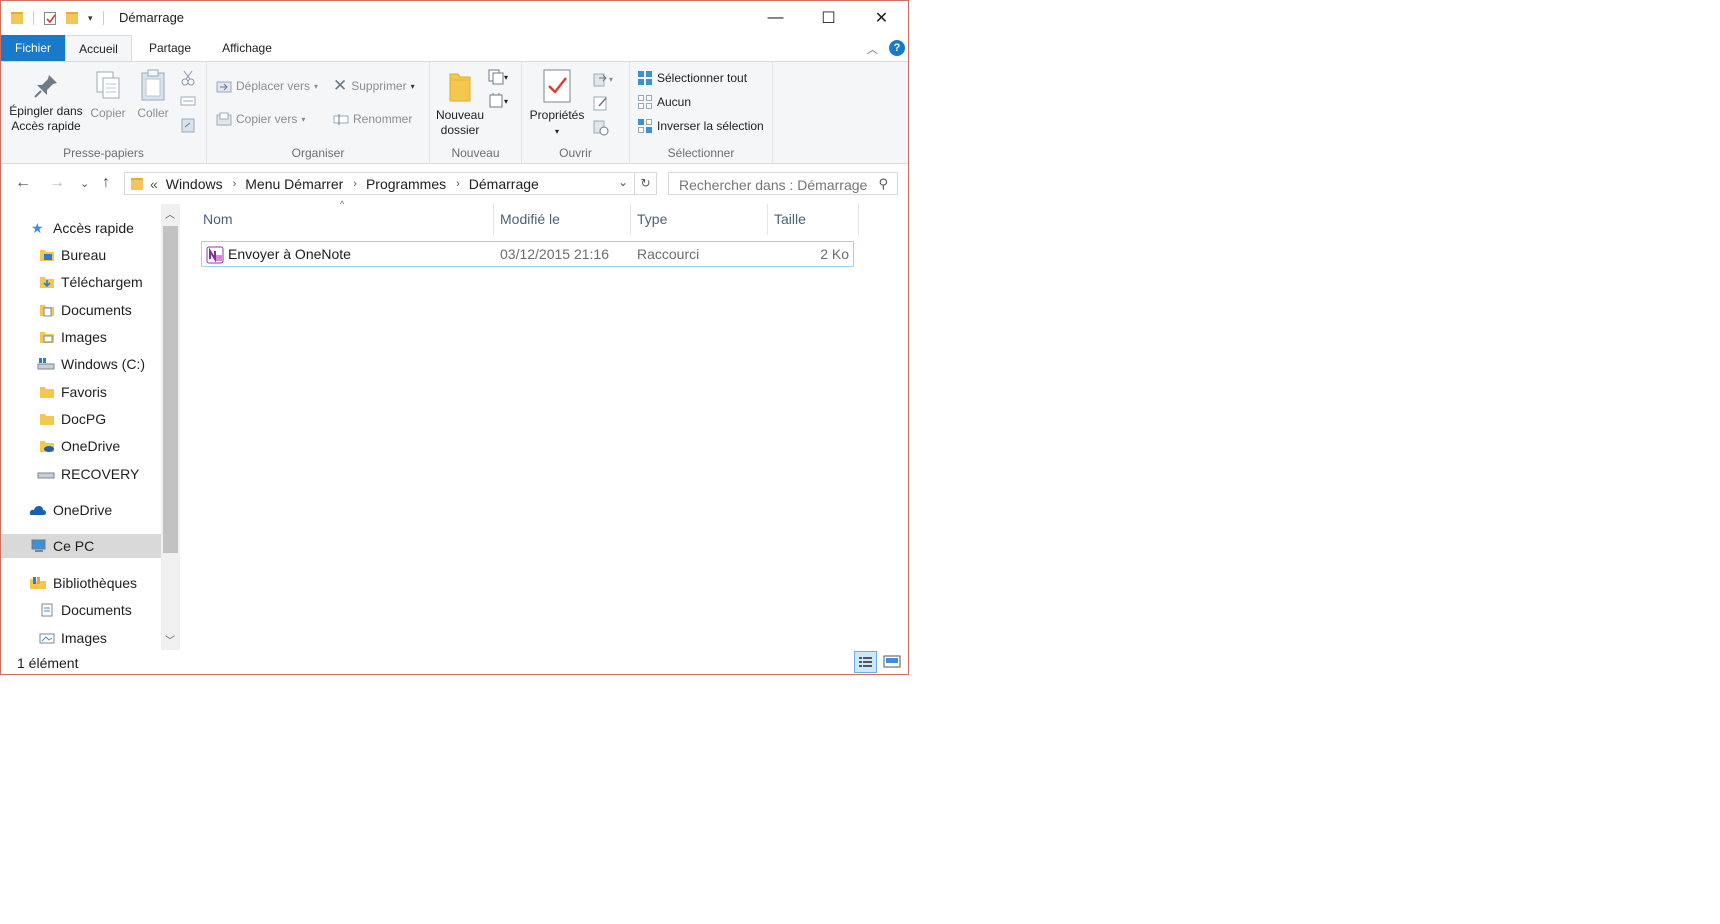 The height and width of the screenshot is (924, 1720). Describe the element at coordinates (701, 153) in the screenshot. I see `select-group-label: Sélectionner` at that location.